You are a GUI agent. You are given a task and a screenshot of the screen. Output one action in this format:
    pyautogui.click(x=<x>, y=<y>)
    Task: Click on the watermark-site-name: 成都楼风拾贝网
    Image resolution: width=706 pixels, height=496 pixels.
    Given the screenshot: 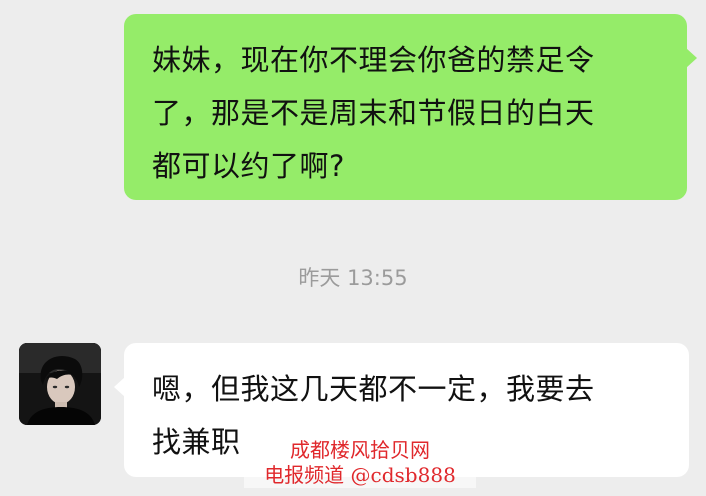 What is the action you would take?
    pyautogui.click(x=360, y=450)
    